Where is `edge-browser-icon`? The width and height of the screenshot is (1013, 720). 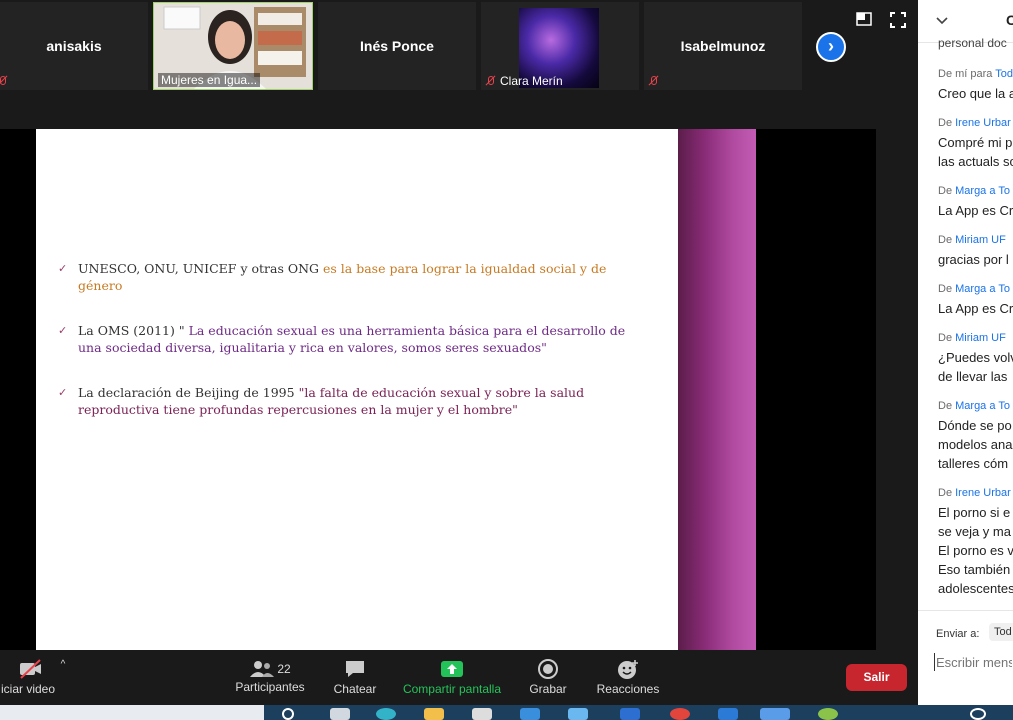
edge-browser-icon is located at coordinates (386, 714).